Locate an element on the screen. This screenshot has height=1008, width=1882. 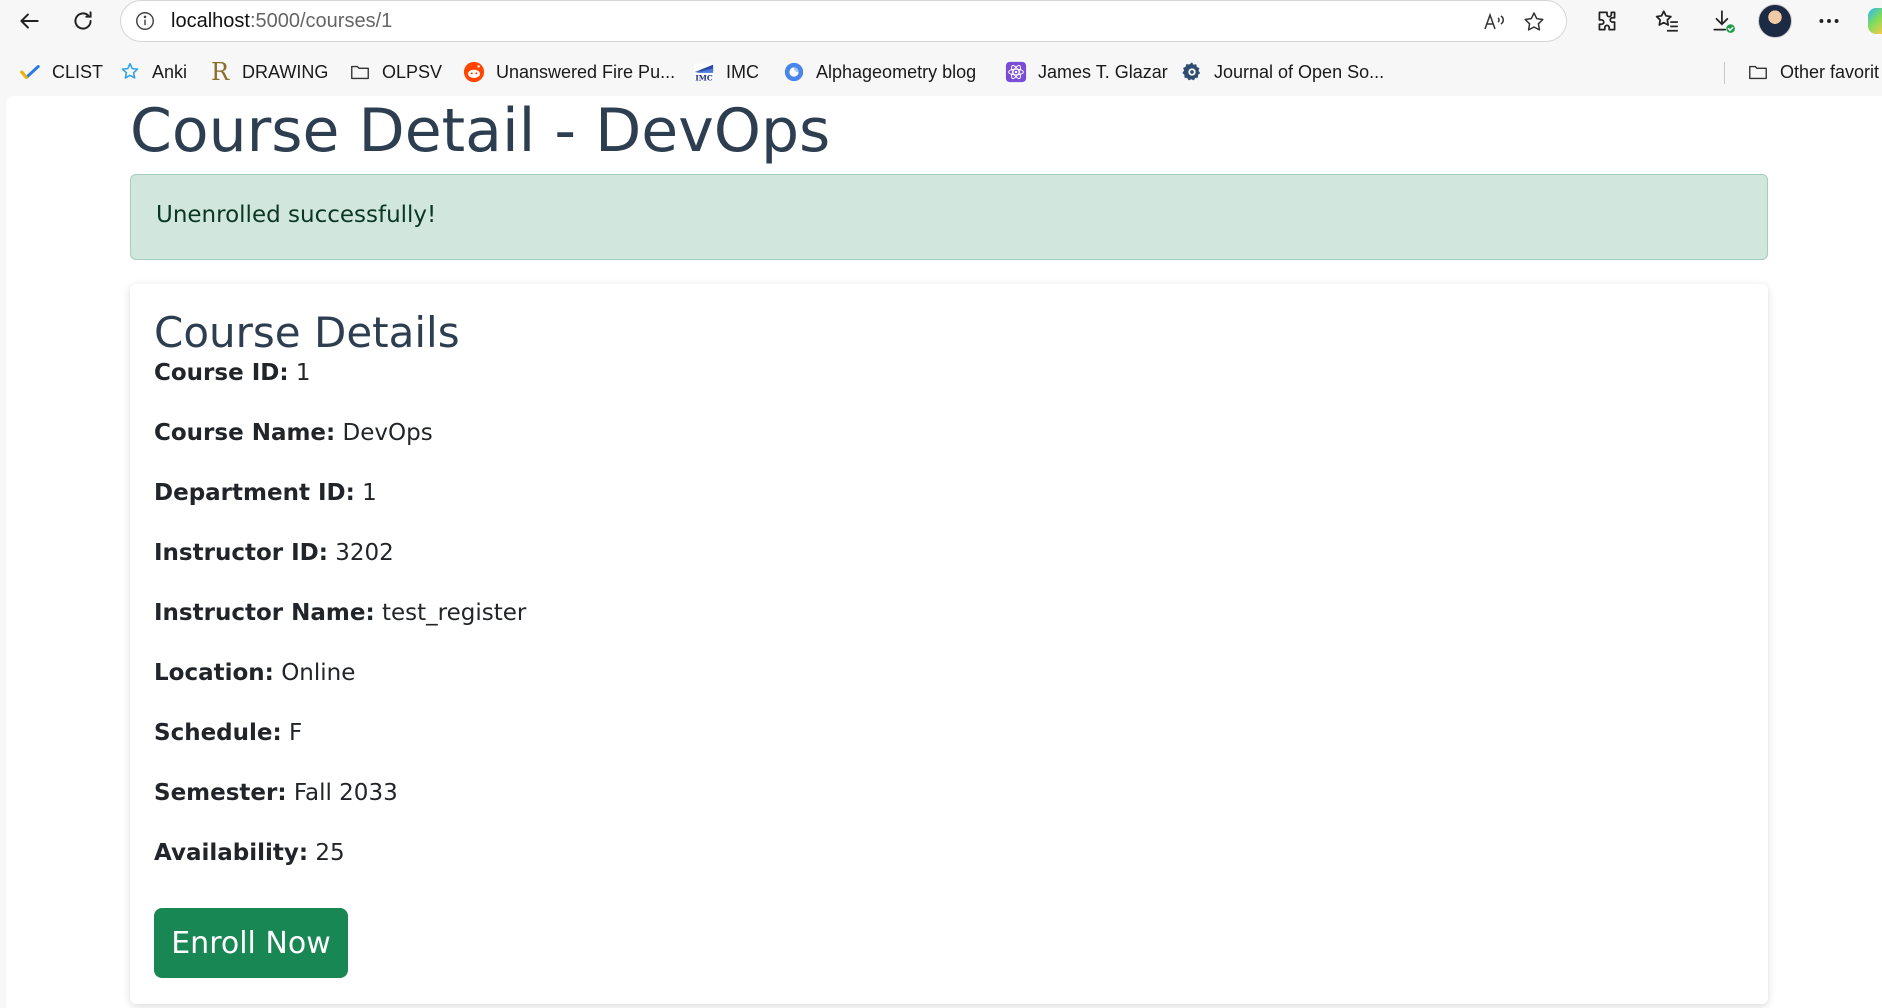
downloads-icon is located at coordinates (1723, 21).